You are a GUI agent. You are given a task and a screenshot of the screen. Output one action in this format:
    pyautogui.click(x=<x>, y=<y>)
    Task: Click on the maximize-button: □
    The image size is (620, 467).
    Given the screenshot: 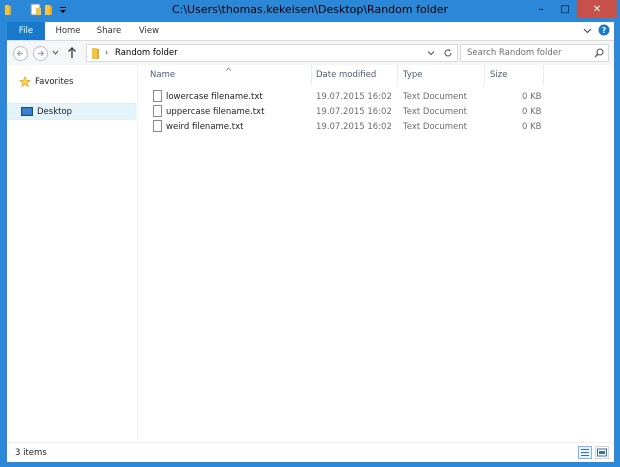 What is the action you would take?
    pyautogui.click(x=565, y=9)
    